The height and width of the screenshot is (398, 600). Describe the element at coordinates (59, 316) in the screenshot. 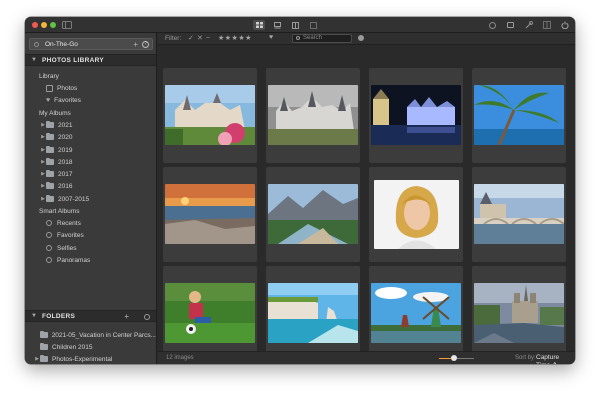

I see `folders-title: FOLDERS` at that location.